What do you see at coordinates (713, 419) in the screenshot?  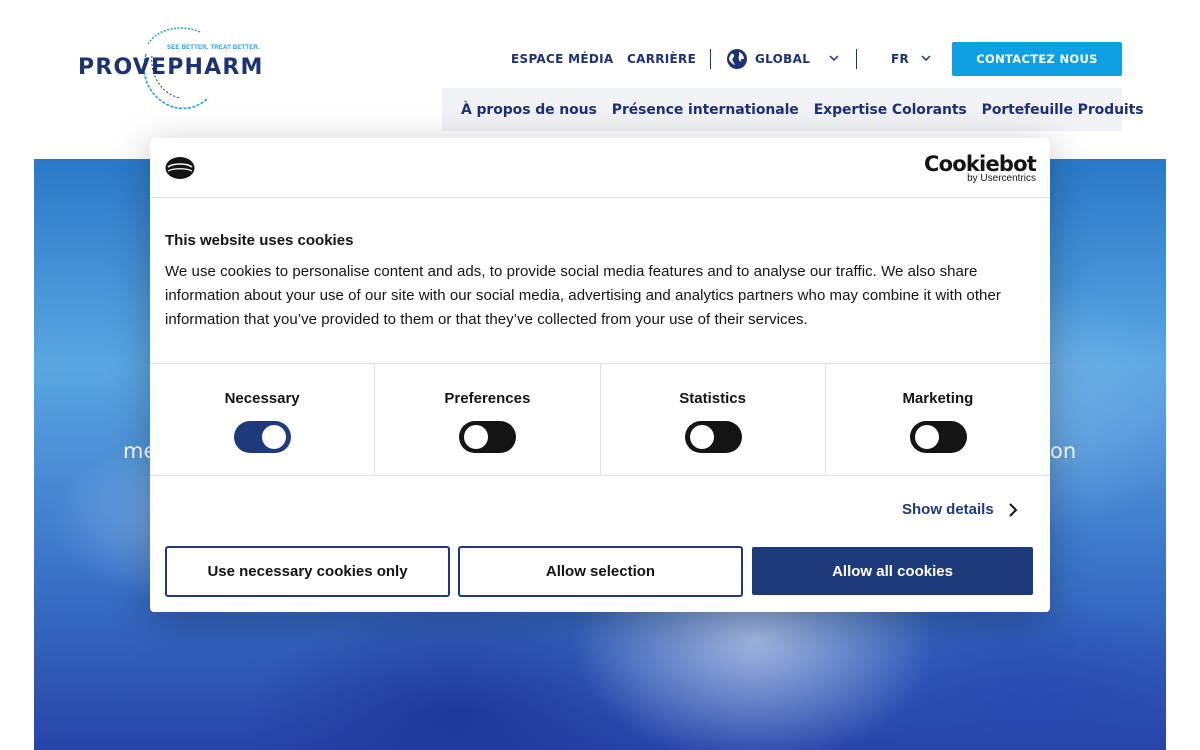 I see `category-statistics: Statistics` at bounding box center [713, 419].